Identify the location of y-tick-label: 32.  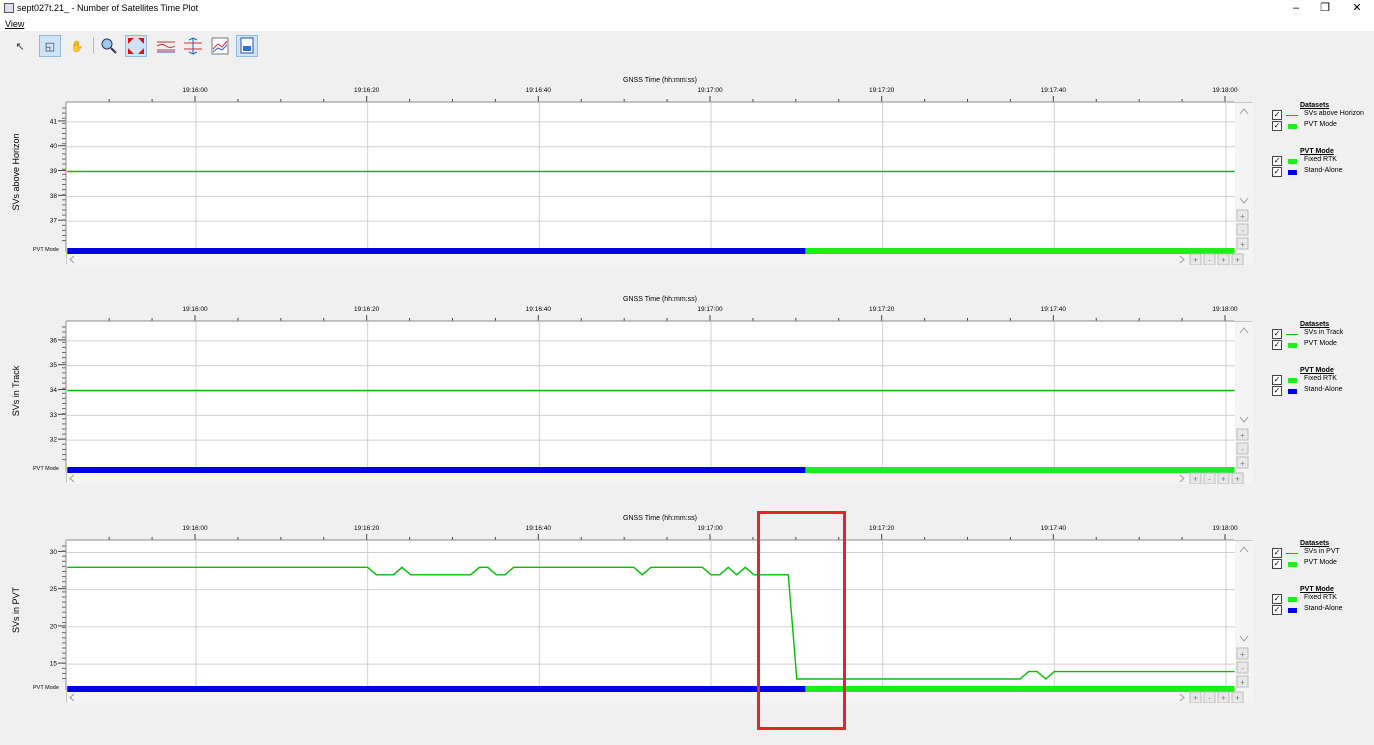
(54, 440).